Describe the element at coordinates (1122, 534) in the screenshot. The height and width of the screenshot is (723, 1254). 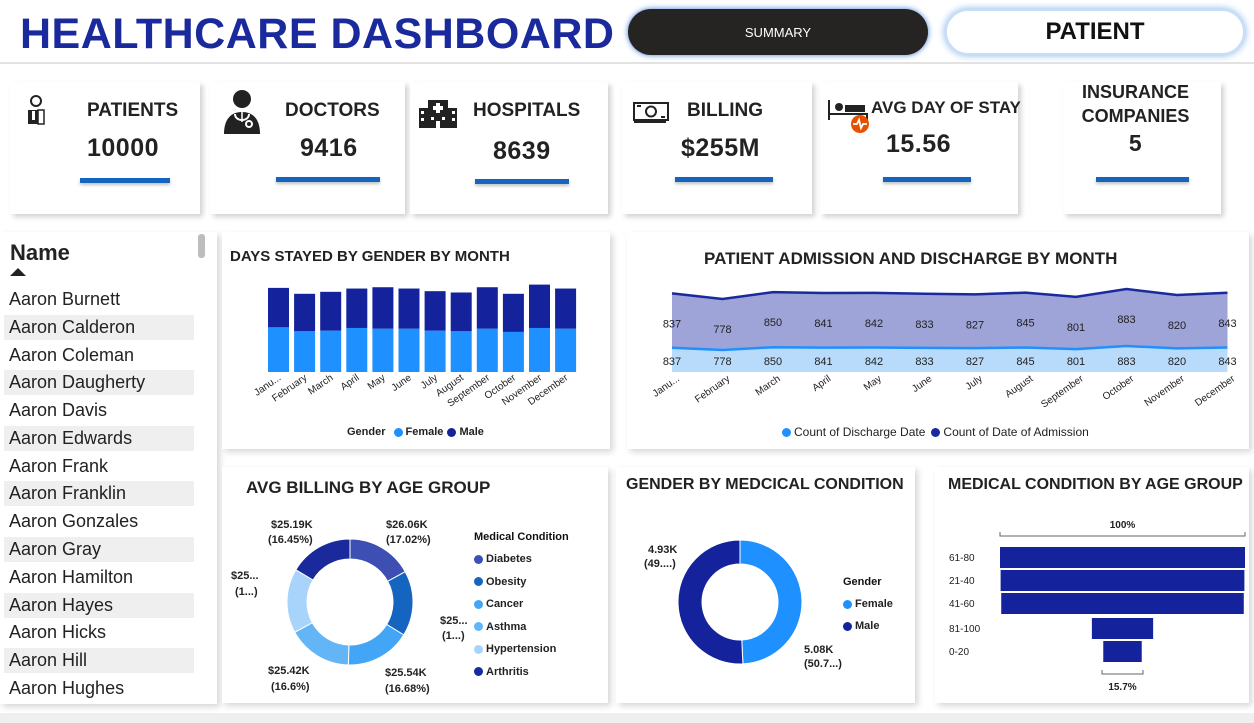
I see `funnel-top-bracket` at that location.